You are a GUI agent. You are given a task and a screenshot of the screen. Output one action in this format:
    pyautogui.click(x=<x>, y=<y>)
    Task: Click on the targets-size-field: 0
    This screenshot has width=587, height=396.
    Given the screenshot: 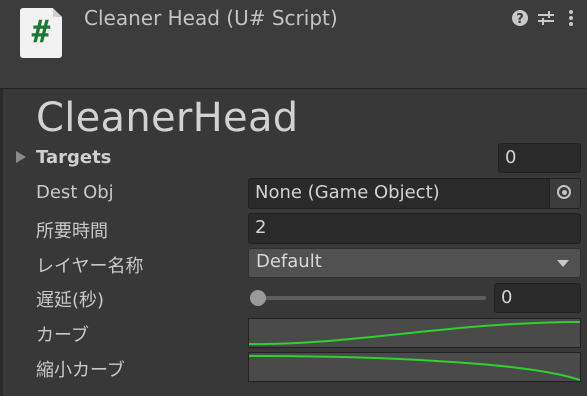 What is the action you would take?
    pyautogui.click(x=539, y=158)
    